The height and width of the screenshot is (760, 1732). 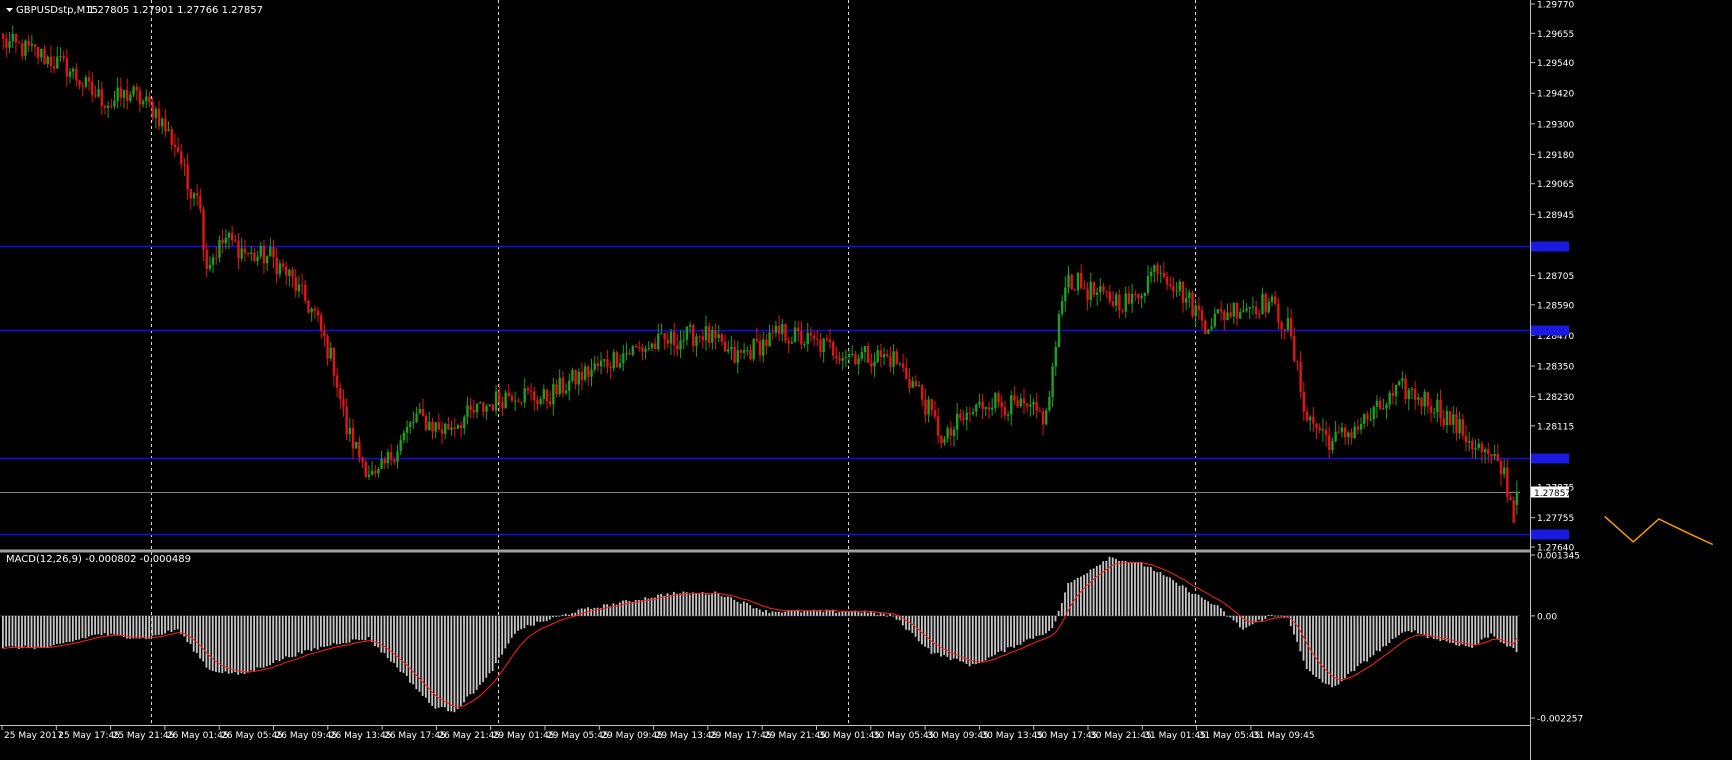 I want to click on price-tick-label: 1.29065, so click(x=1555, y=185).